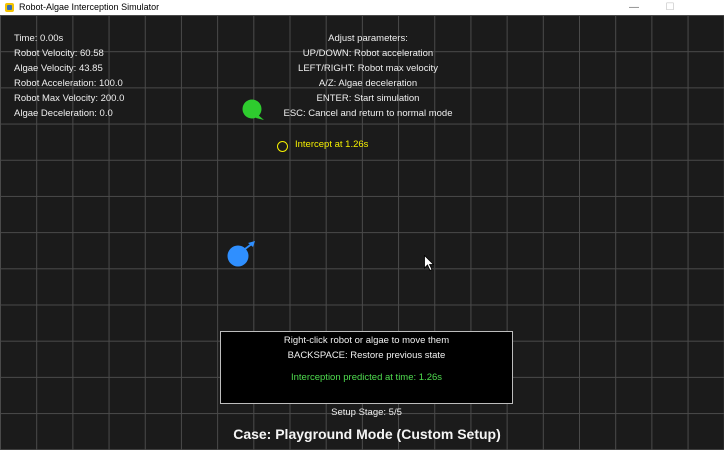 The image size is (724, 450). What do you see at coordinates (366, 412) in the screenshot?
I see `setup-stage-indicator: Setup Stage: 5/5` at bounding box center [366, 412].